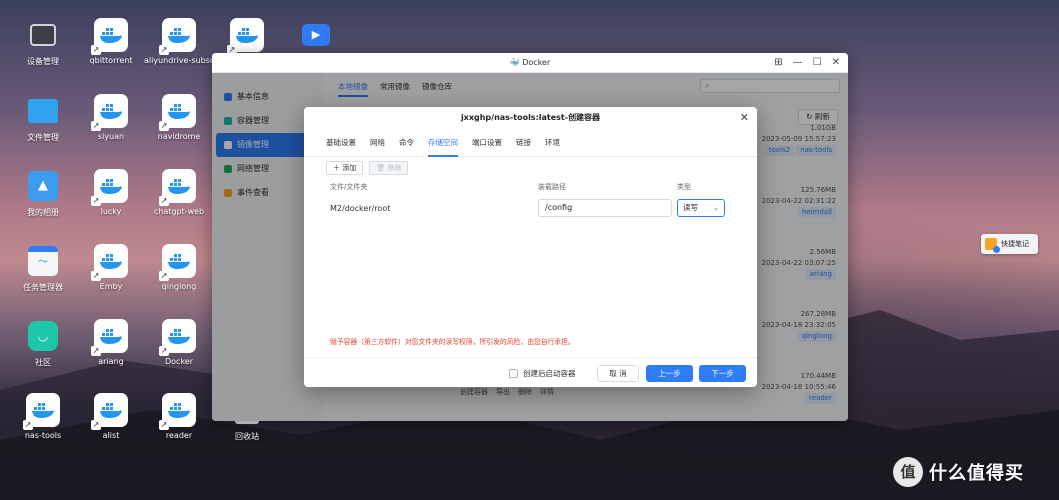  I want to click on desktop-app-chatgpt-web: ↗ chatgpt-web, so click(179, 192).